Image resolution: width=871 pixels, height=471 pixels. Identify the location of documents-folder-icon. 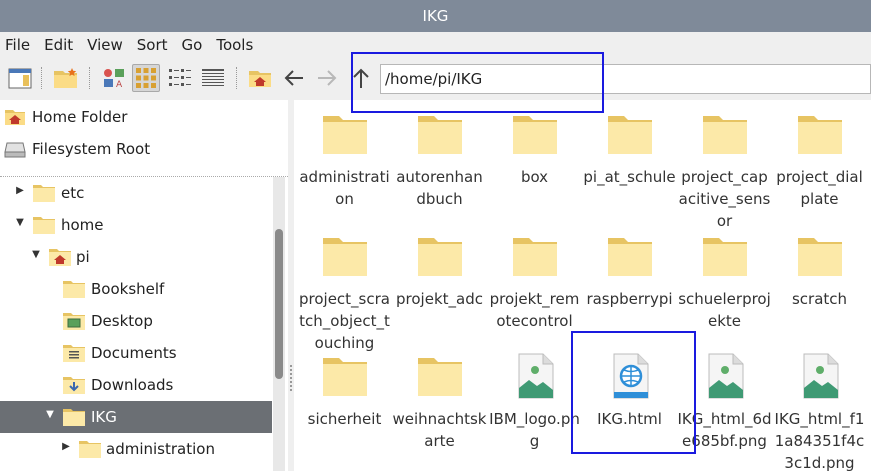
(74, 353).